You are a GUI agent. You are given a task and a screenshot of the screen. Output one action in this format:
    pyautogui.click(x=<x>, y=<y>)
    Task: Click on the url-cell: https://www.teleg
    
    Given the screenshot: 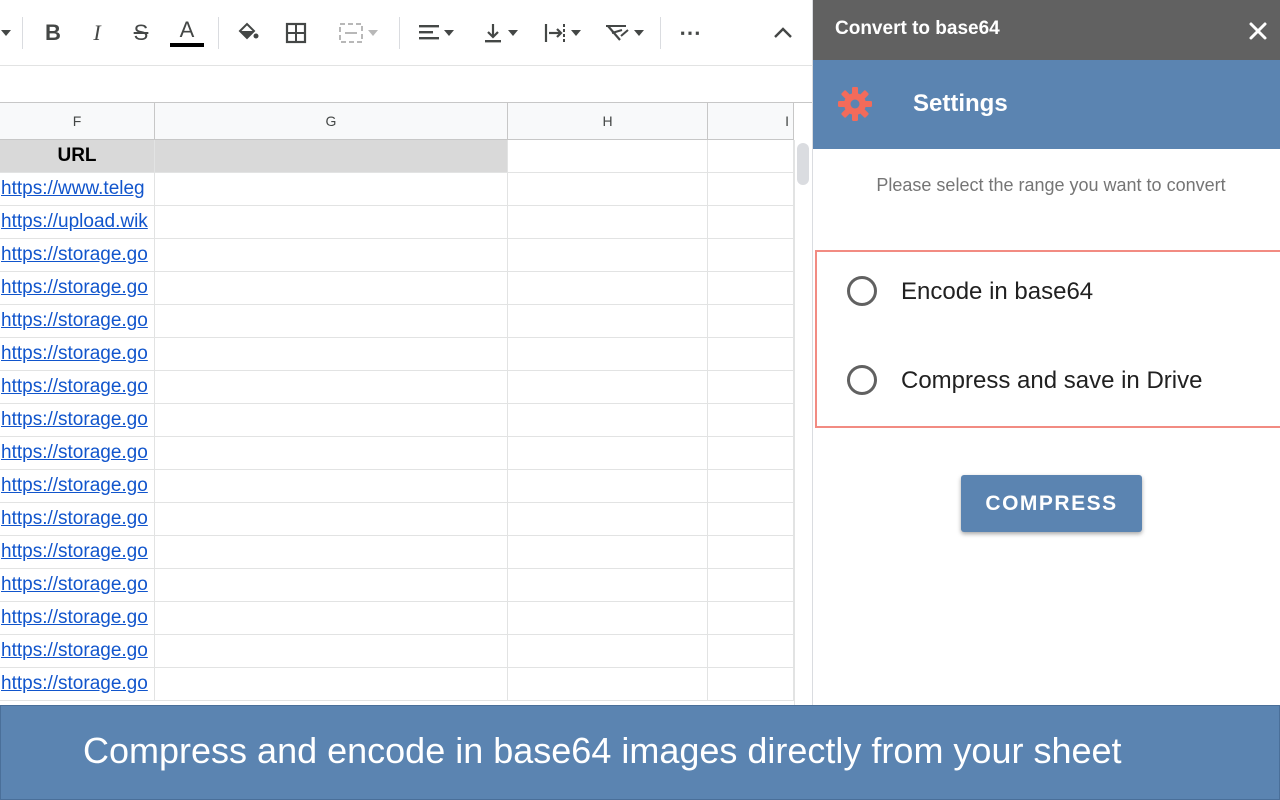 What is the action you would take?
    pyautogui.click(x=77, y=189)
    